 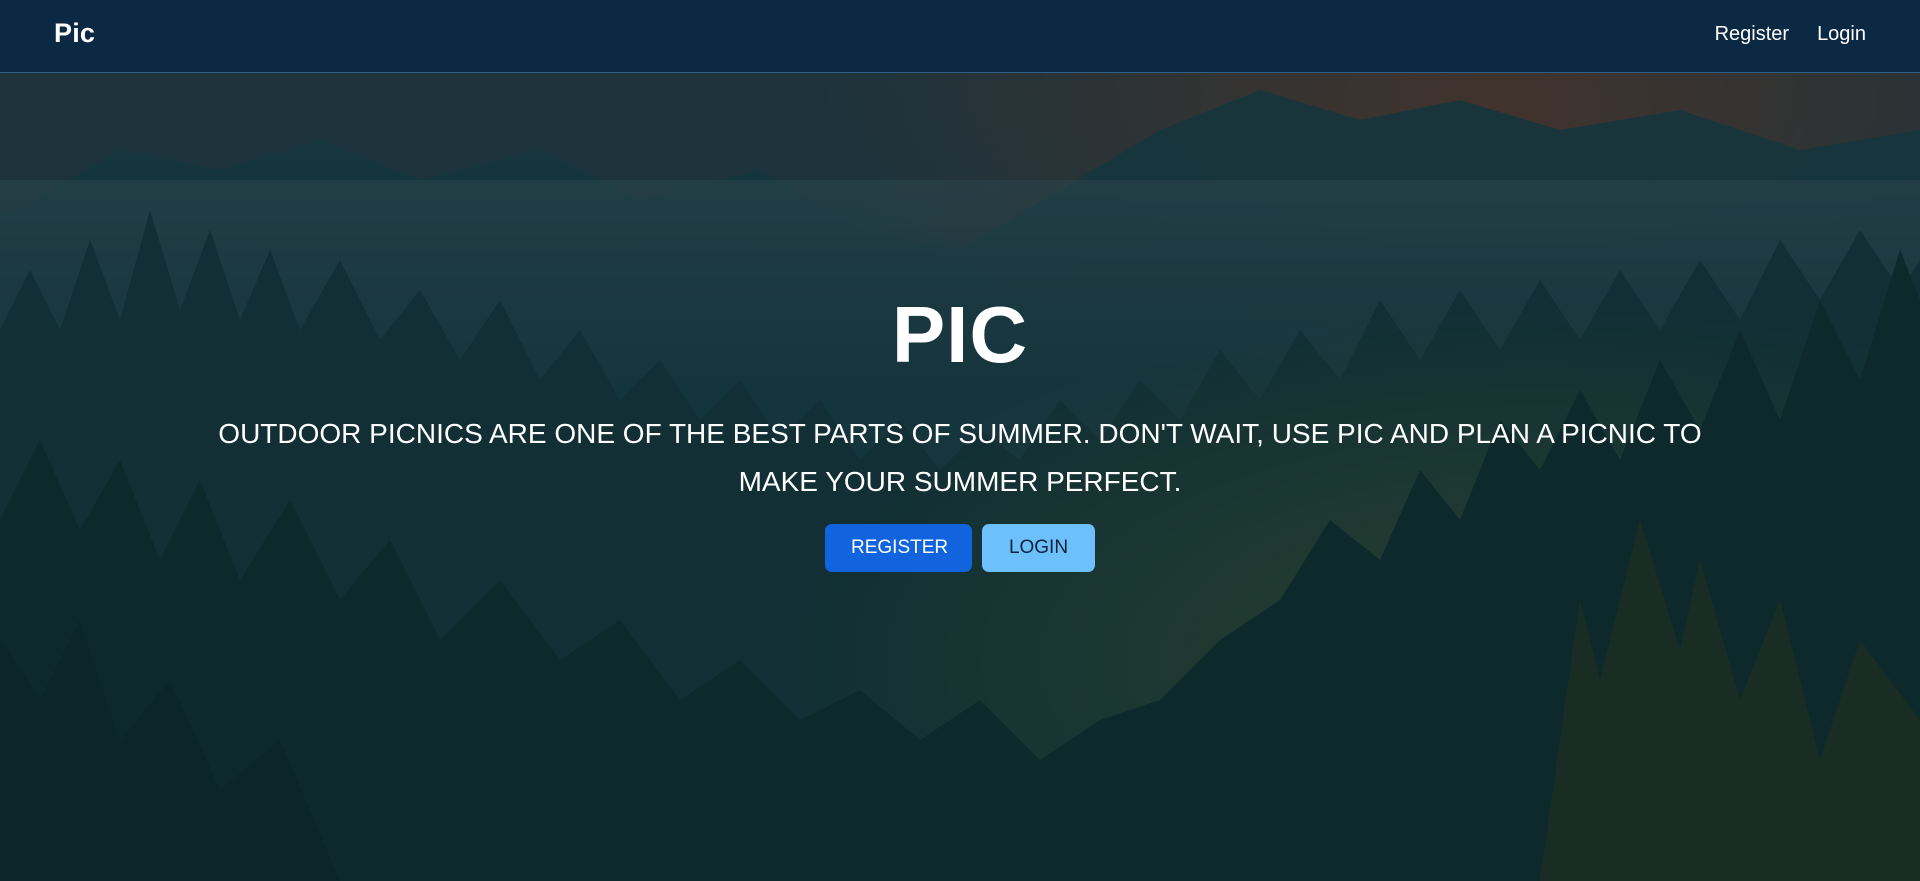 I want to click on nav-login-link: Login, so click(x=1841, y=34).